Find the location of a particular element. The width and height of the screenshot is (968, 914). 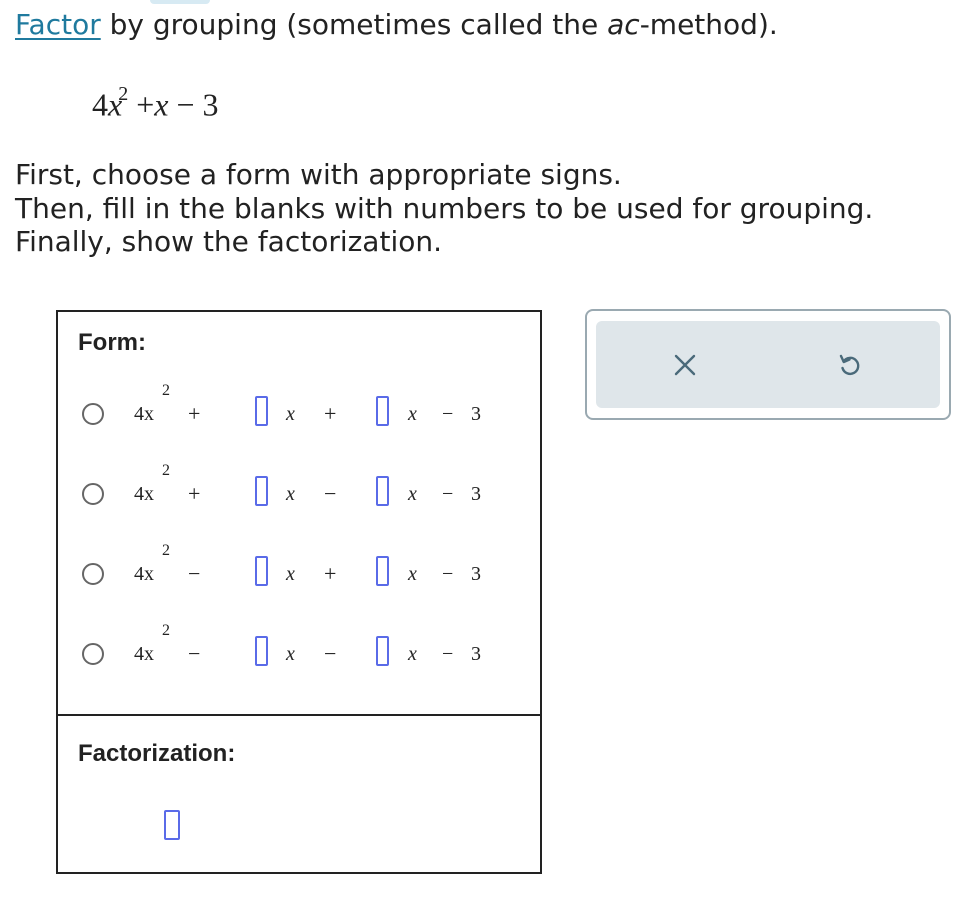

polynomial-expression: 4x2 +x − 3 is located at coordinates (155, 101).